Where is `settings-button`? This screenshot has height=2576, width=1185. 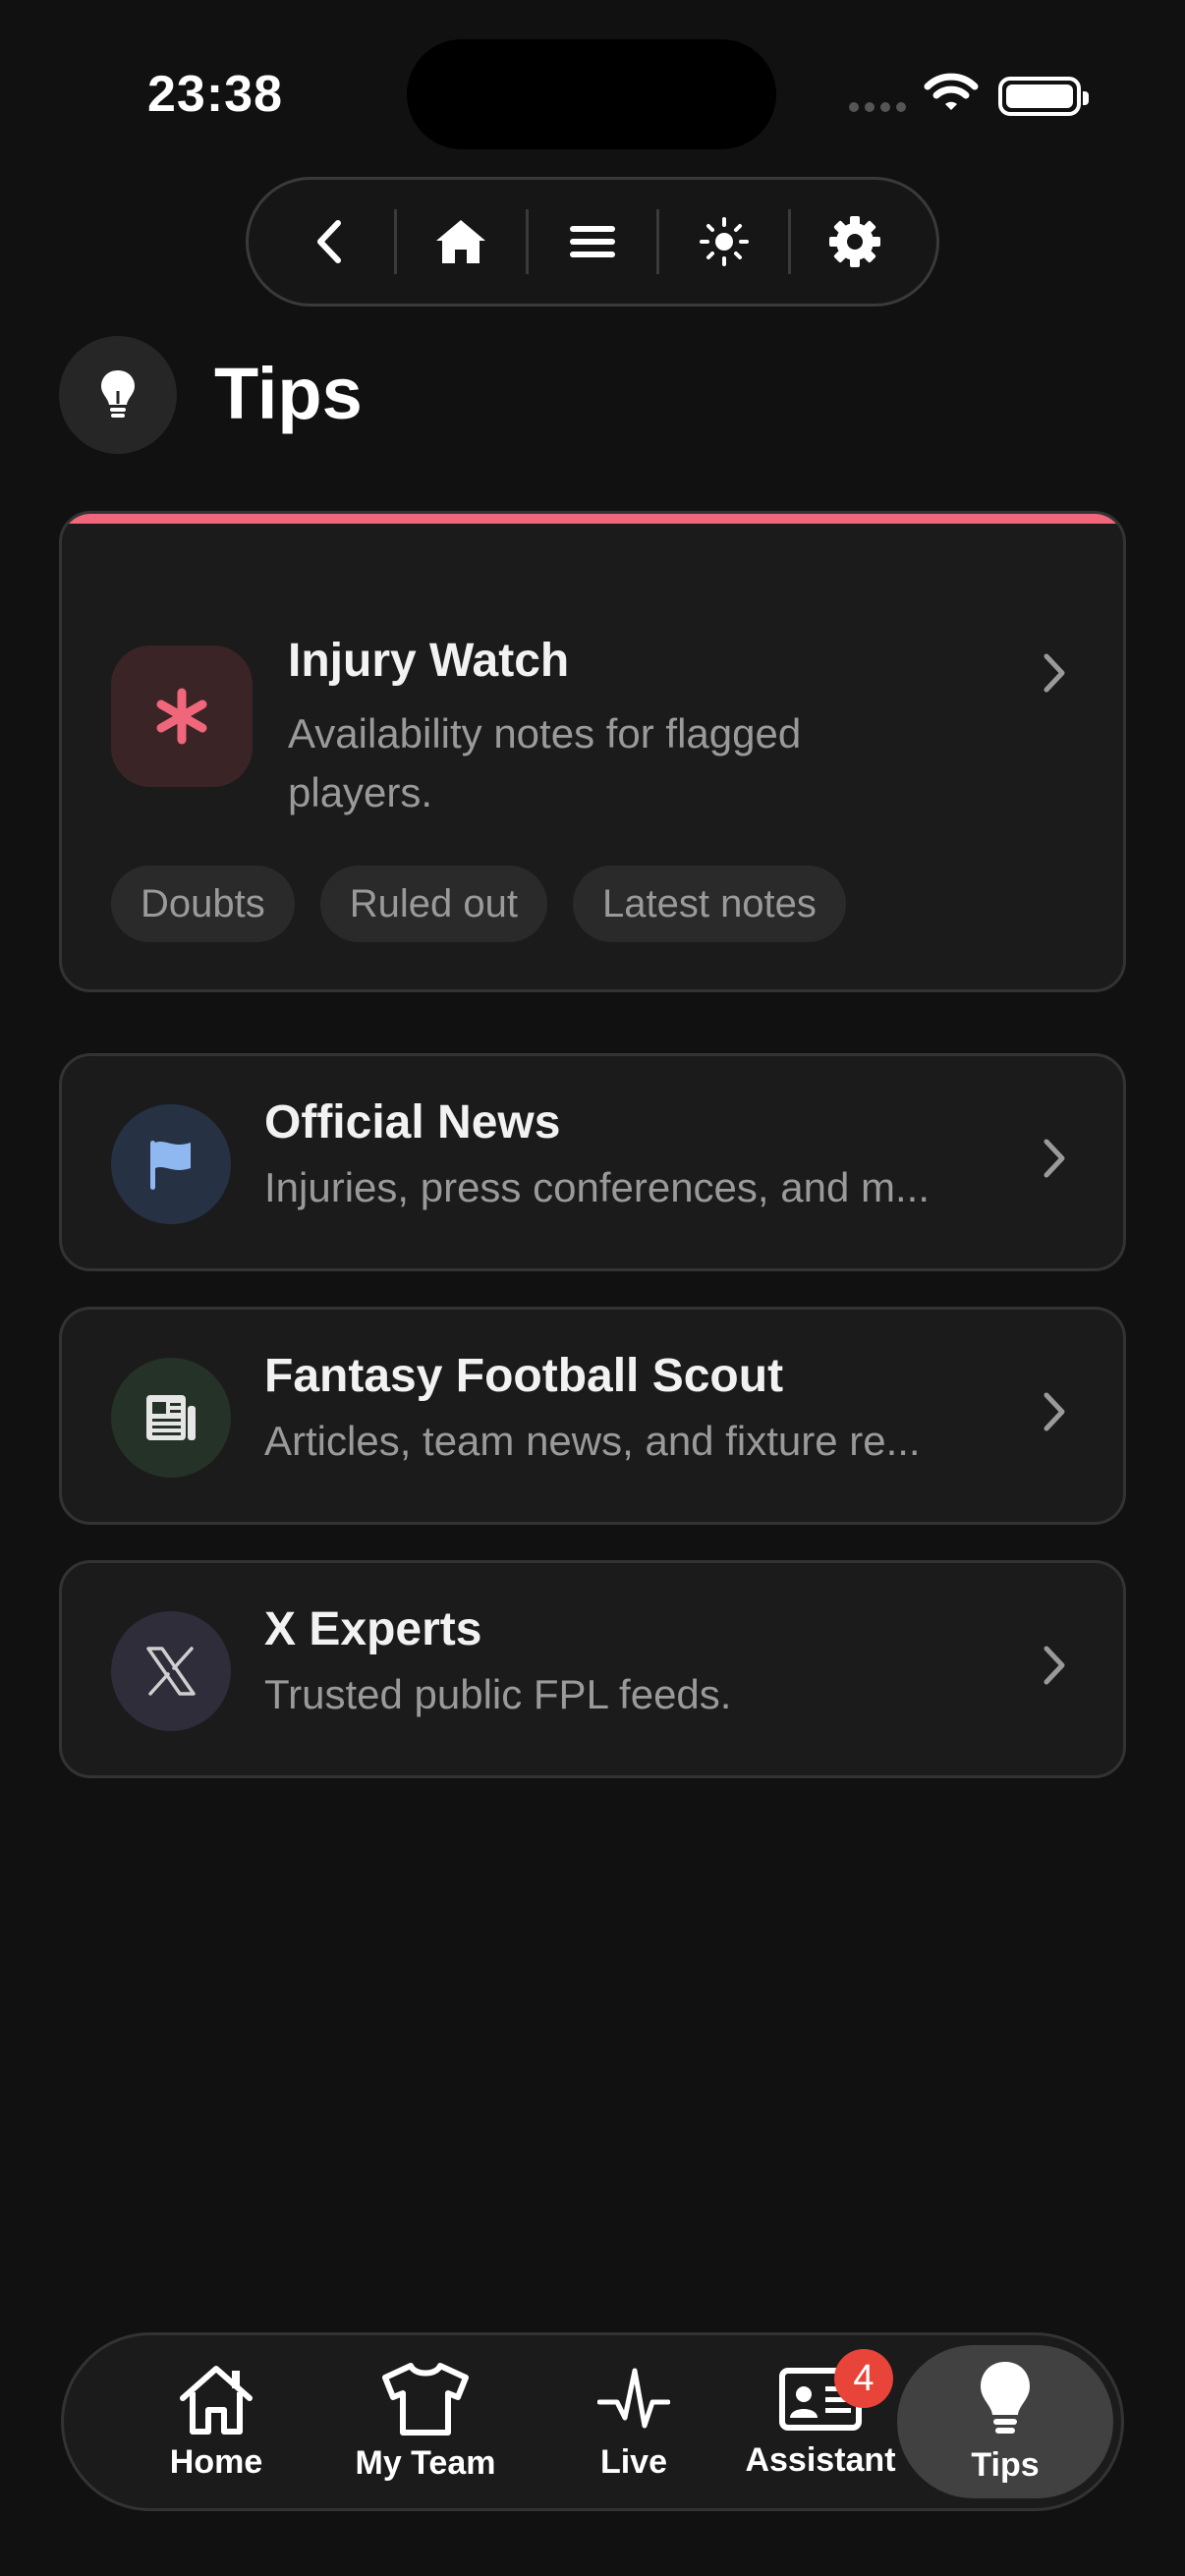
settings-button is located at coordinates (855, 241).